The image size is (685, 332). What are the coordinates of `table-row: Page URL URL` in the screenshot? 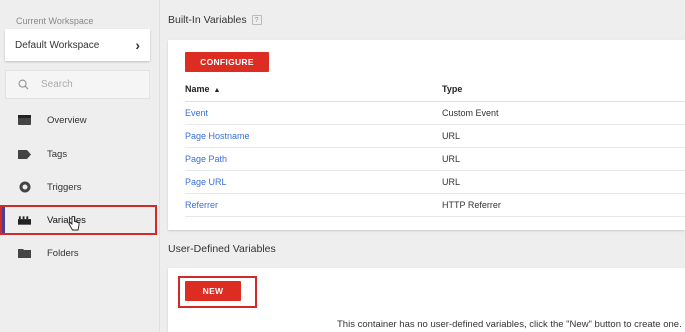 It's located at (435, 182).